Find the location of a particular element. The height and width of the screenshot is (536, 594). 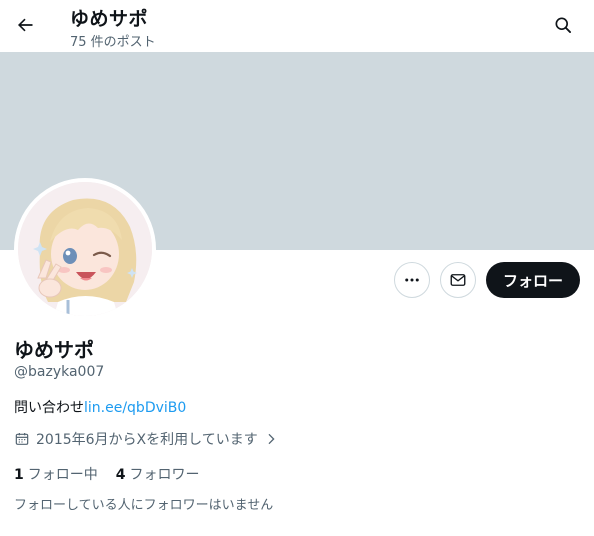

more-horizontal-icon is located at coordinates (412, 280).